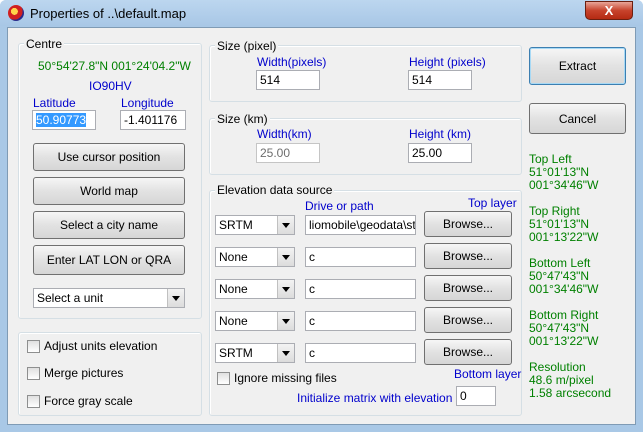 This screenshot has height=432, width=643. I want to click on bottom-left-lat: 50°47'43"N, so click(559, 276).